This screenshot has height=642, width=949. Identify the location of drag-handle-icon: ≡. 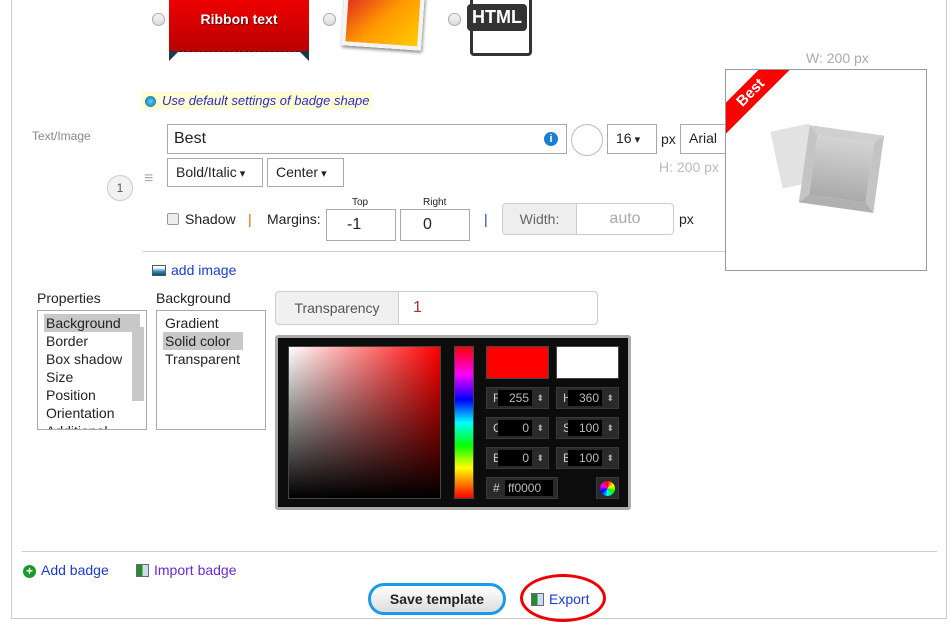
(148, 179).